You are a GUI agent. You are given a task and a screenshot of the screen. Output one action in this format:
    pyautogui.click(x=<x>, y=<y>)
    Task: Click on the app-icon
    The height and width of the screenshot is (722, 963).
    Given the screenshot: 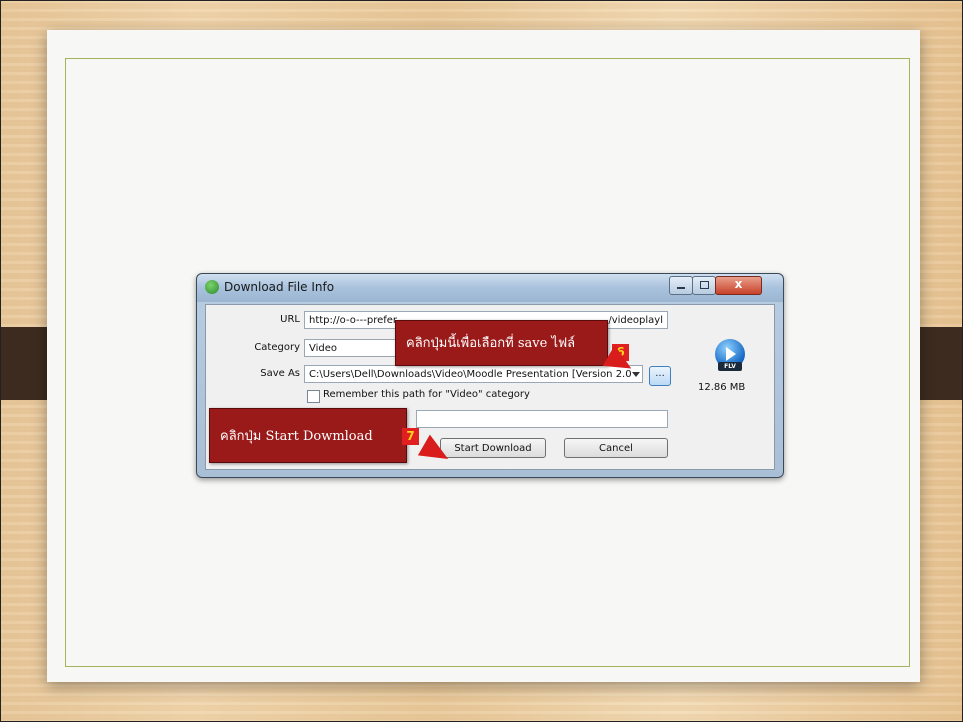 What is the action you would take?
    pyautogui.click(x=212, y=287)
    